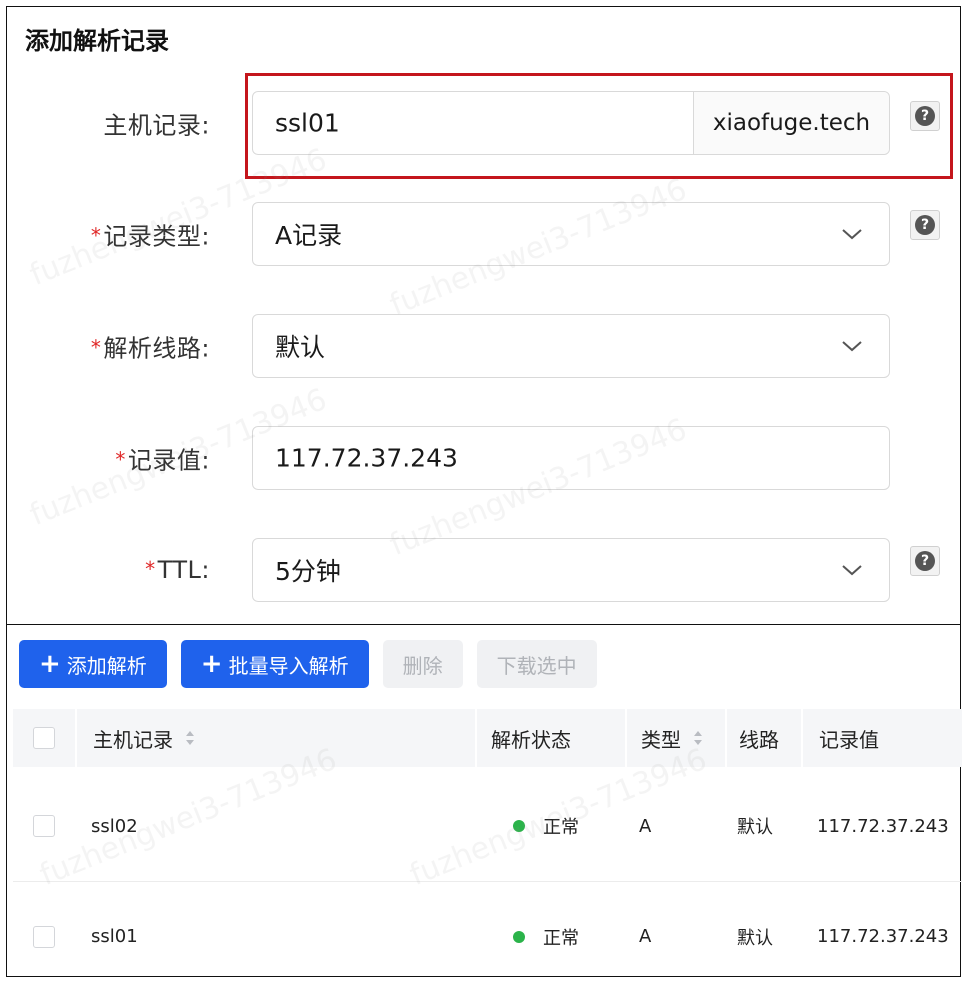  Describe the element at coordinates (571, 234) in the screenshot. I see `record-type-select: A记录` at that location.